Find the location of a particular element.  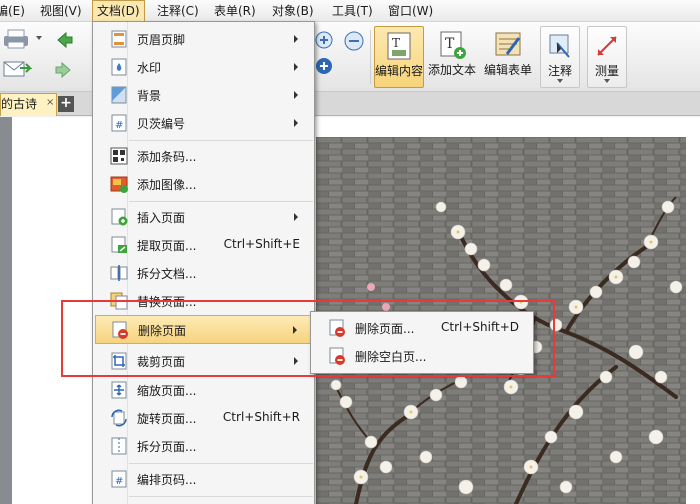

menu-object: 对象(B) is located at coordinates (293, 11).